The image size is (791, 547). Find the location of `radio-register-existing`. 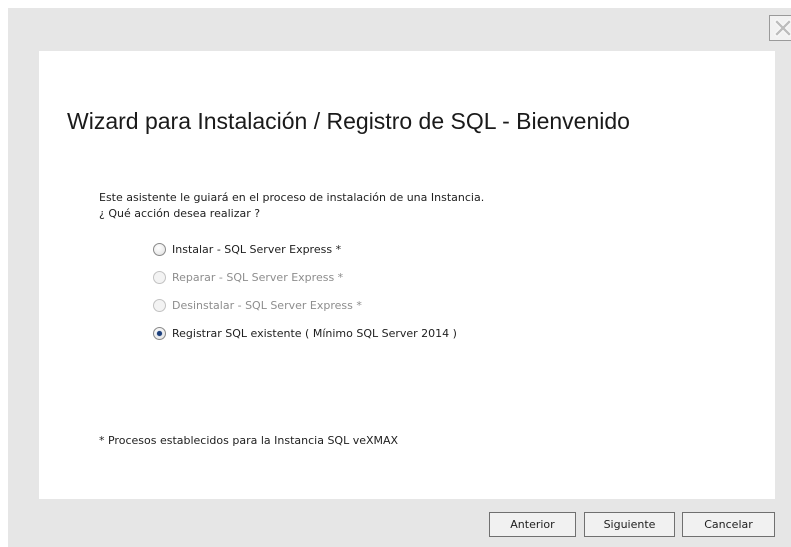

radio-register-existing is located at coordinates (159, 333).